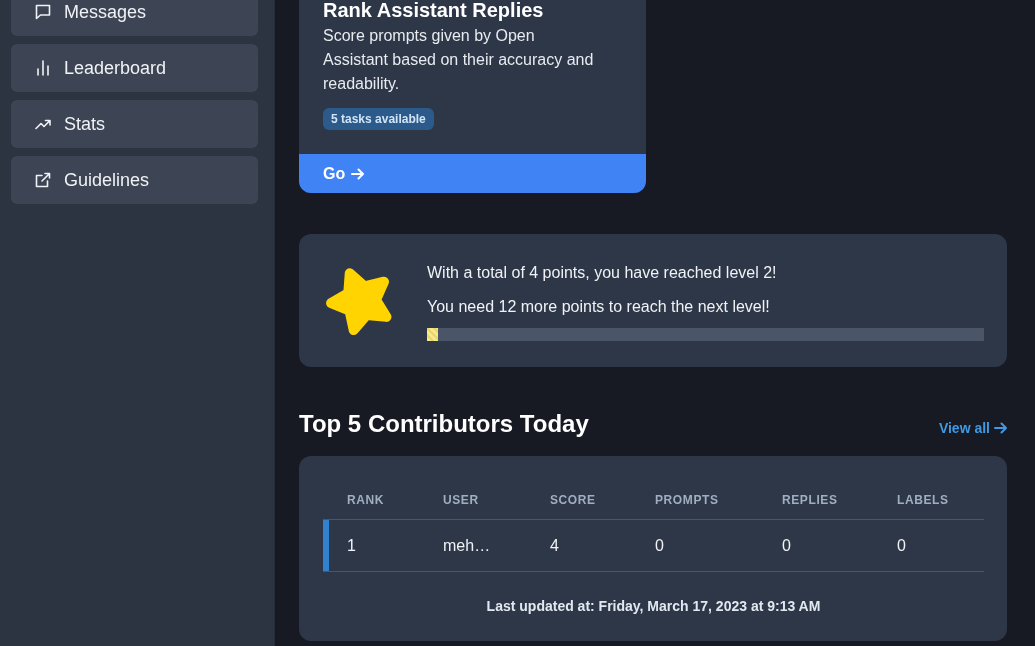 The height and width of the screenshot is (646, 1035). I want to click on task-count-badge: 5 tasks available, so click(378, 119).